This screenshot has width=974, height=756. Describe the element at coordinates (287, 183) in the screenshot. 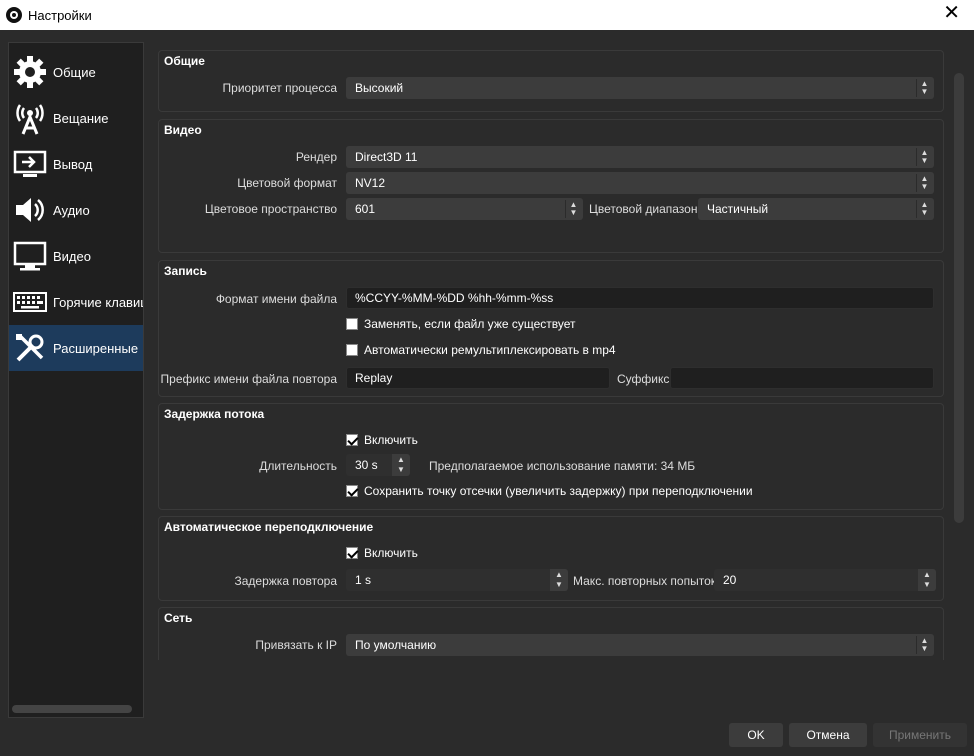

I see `color-format-label: Цветовой формат` at that location.